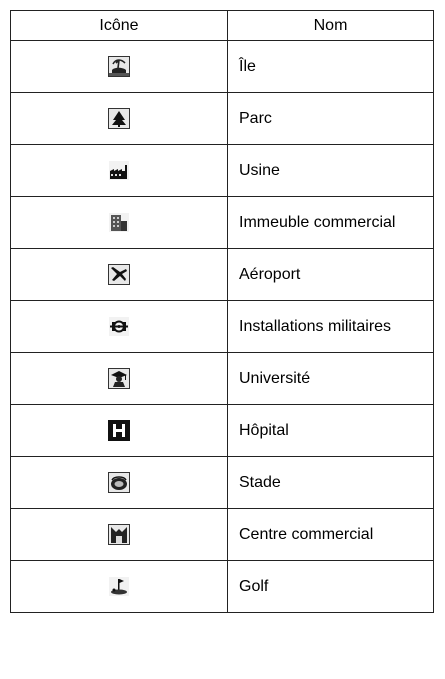 This screenshot has height=679, width=445. What do you see at coordinates (222, 118) in the screenshot?
I see `table-row: Parc` at bounding box center [222, 118].